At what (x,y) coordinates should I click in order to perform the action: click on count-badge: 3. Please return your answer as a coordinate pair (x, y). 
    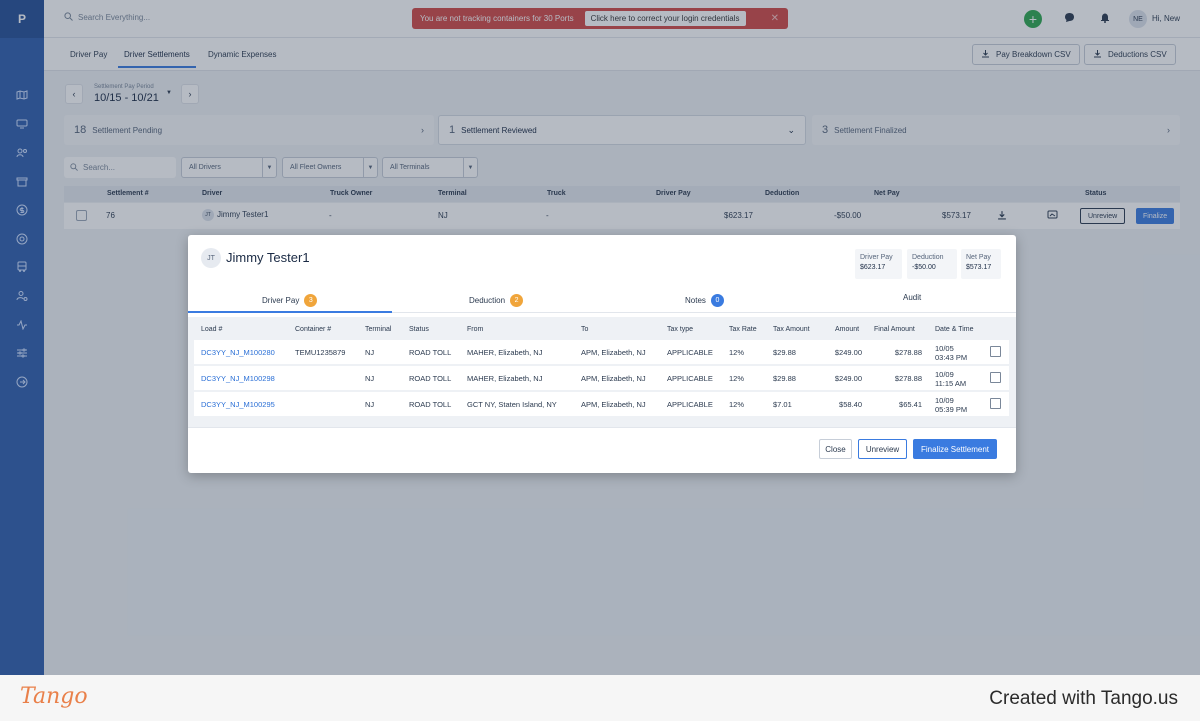
    Looking at the image, I should click on (311, 300).